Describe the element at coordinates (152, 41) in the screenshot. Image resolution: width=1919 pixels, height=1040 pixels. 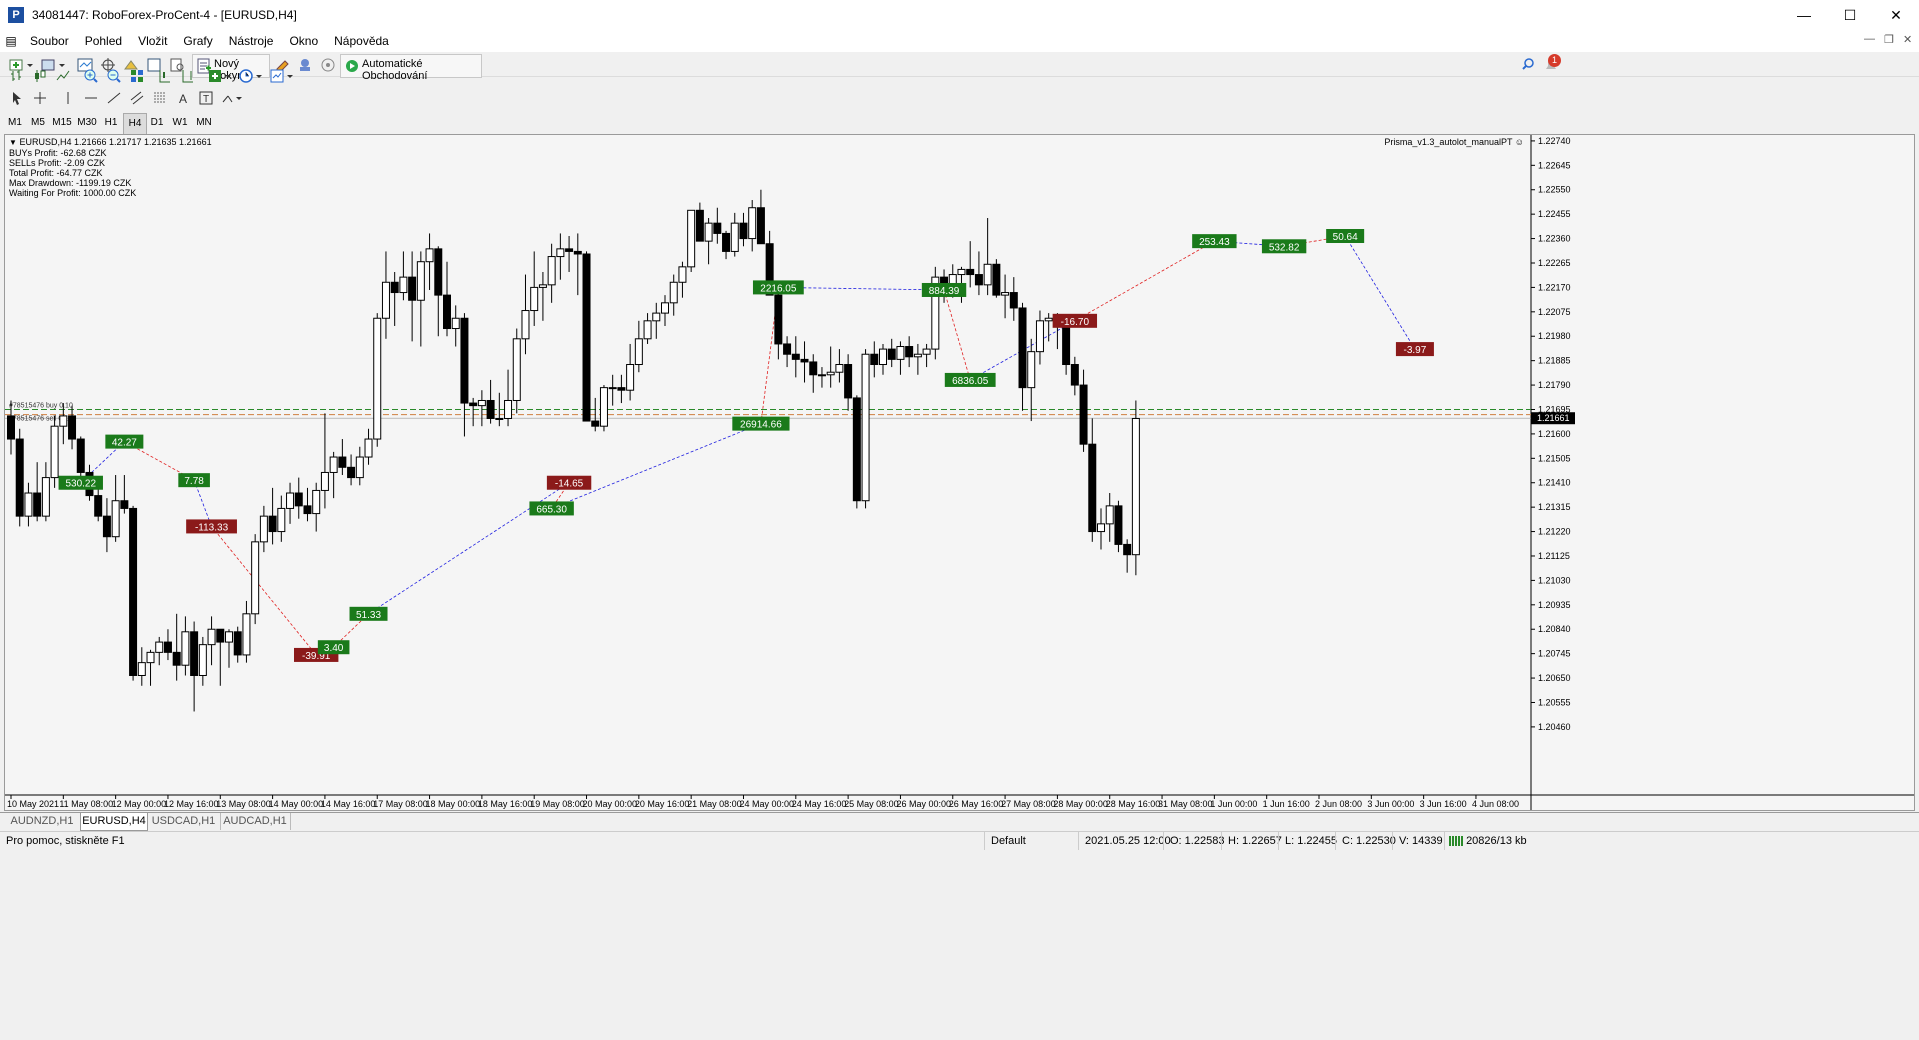
I see `menu-vlozit: Vložit` at that location.